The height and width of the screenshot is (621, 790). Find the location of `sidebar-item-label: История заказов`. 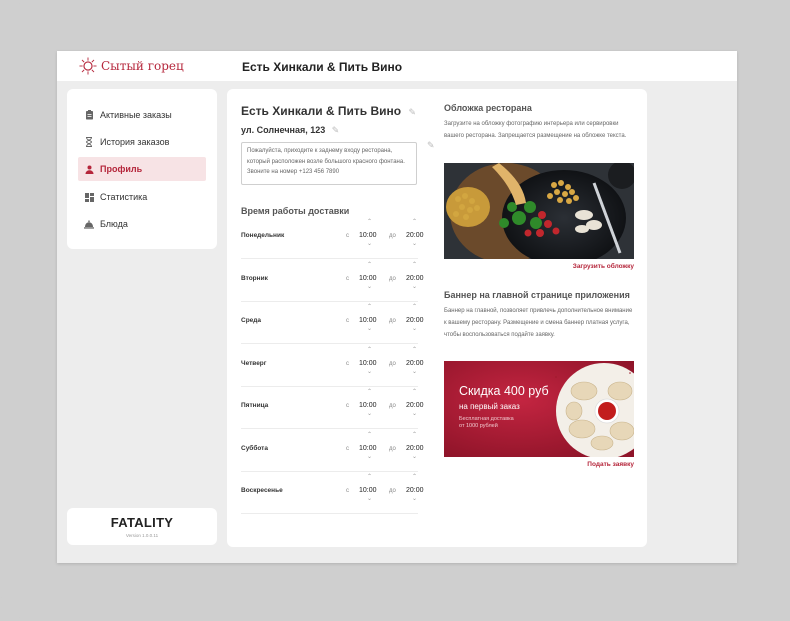

sidebar-item-label: История заказов is located at coordinates (135, 142).